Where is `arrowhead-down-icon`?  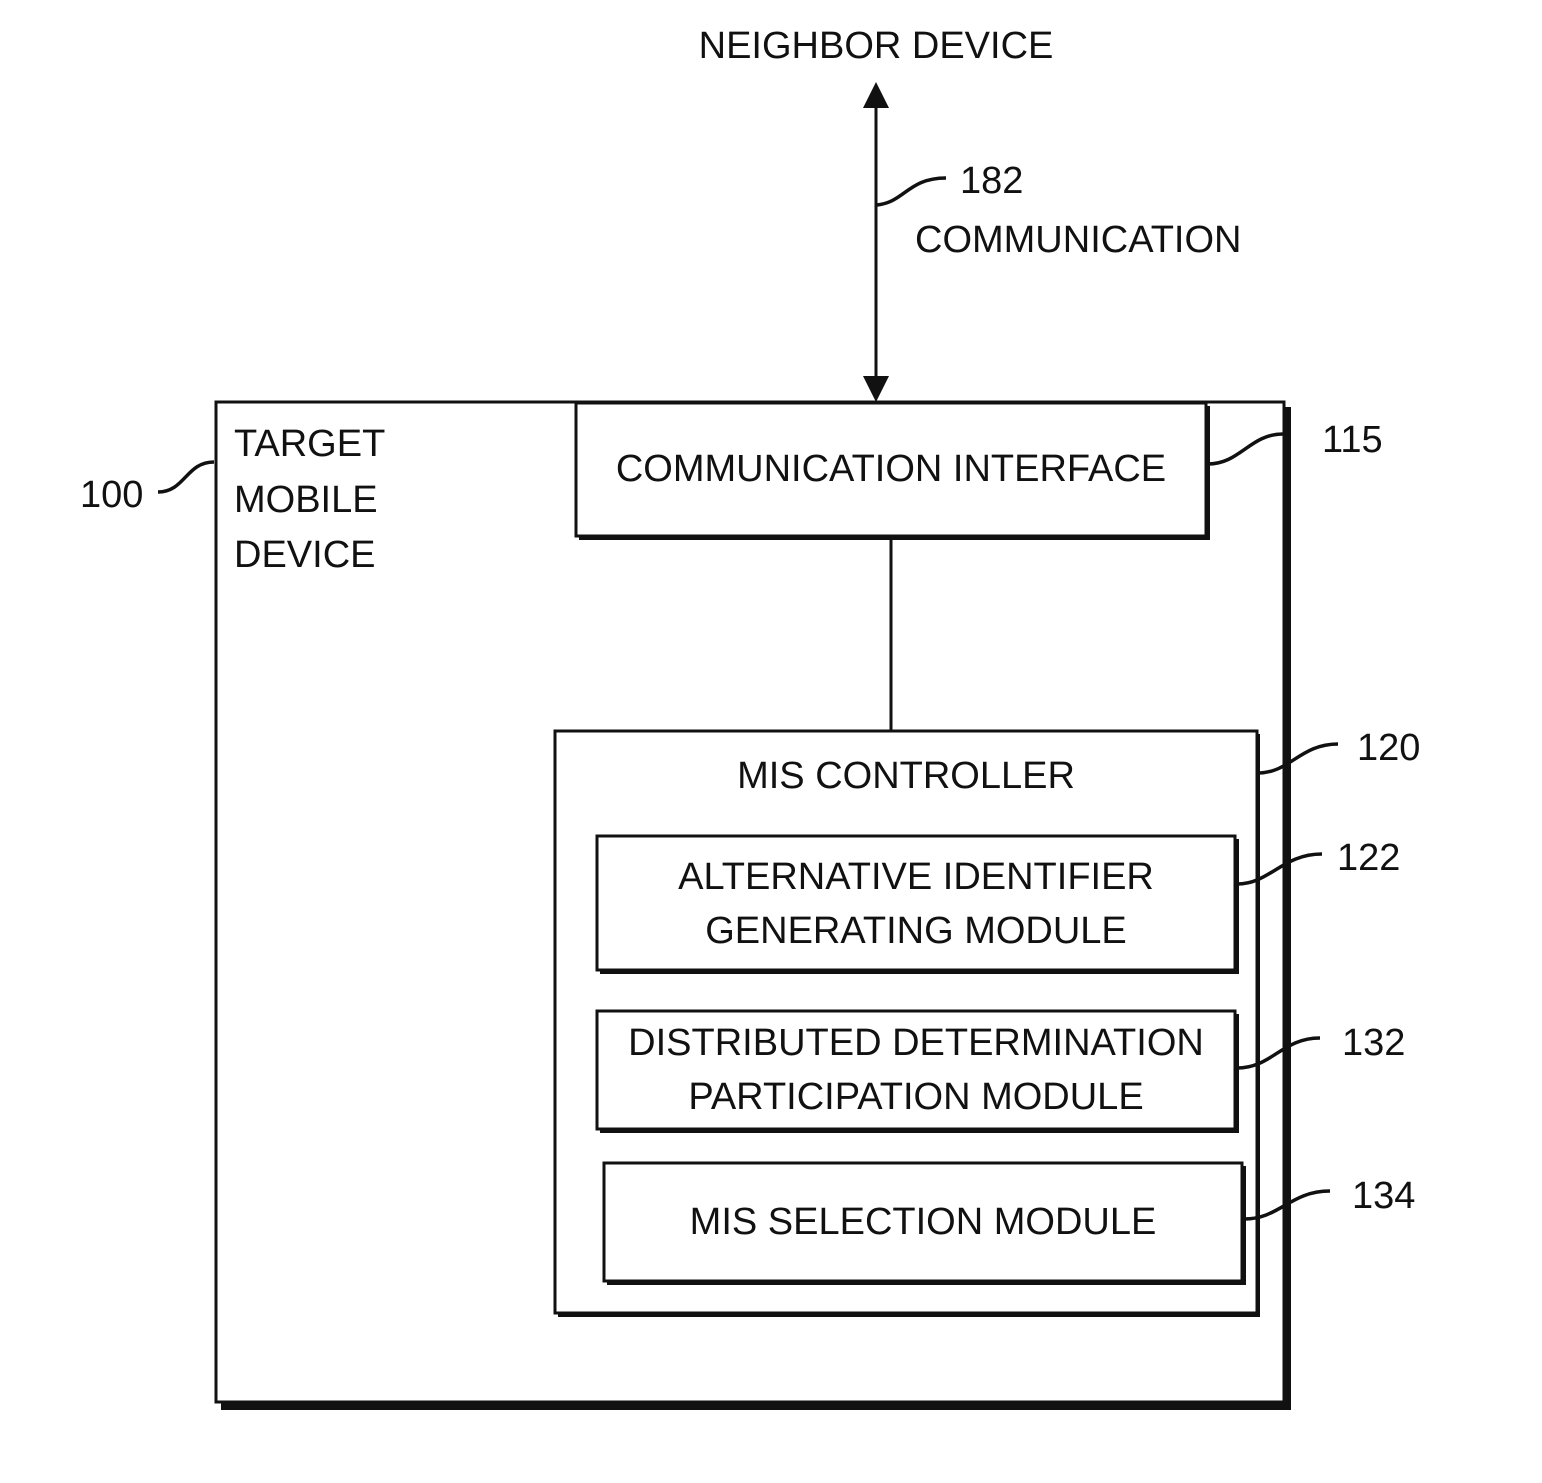 arrowhead-down-icon is located at coordinates (876, 389).